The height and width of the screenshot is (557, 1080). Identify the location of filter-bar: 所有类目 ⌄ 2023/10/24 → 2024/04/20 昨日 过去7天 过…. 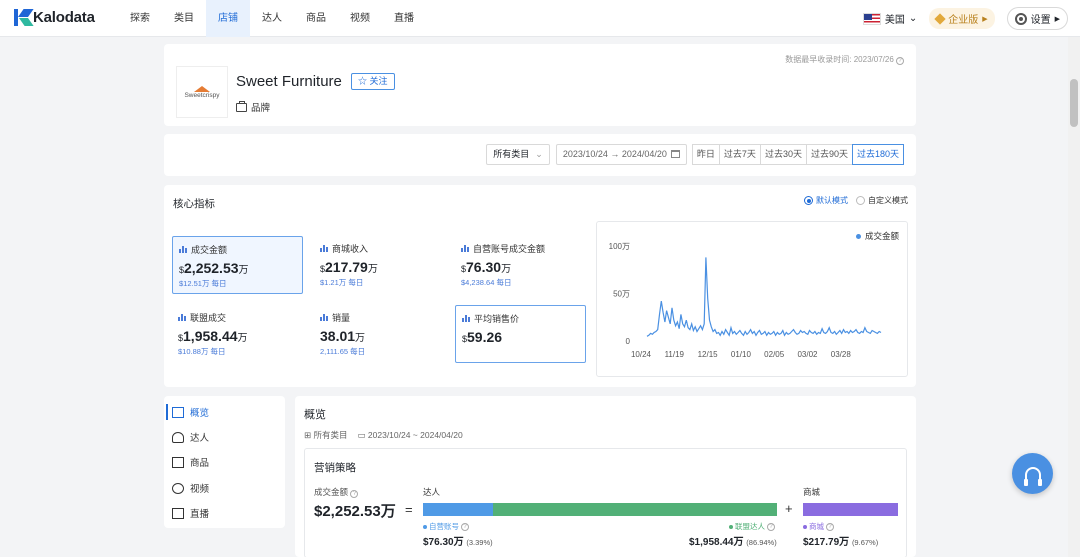
(540, 155).